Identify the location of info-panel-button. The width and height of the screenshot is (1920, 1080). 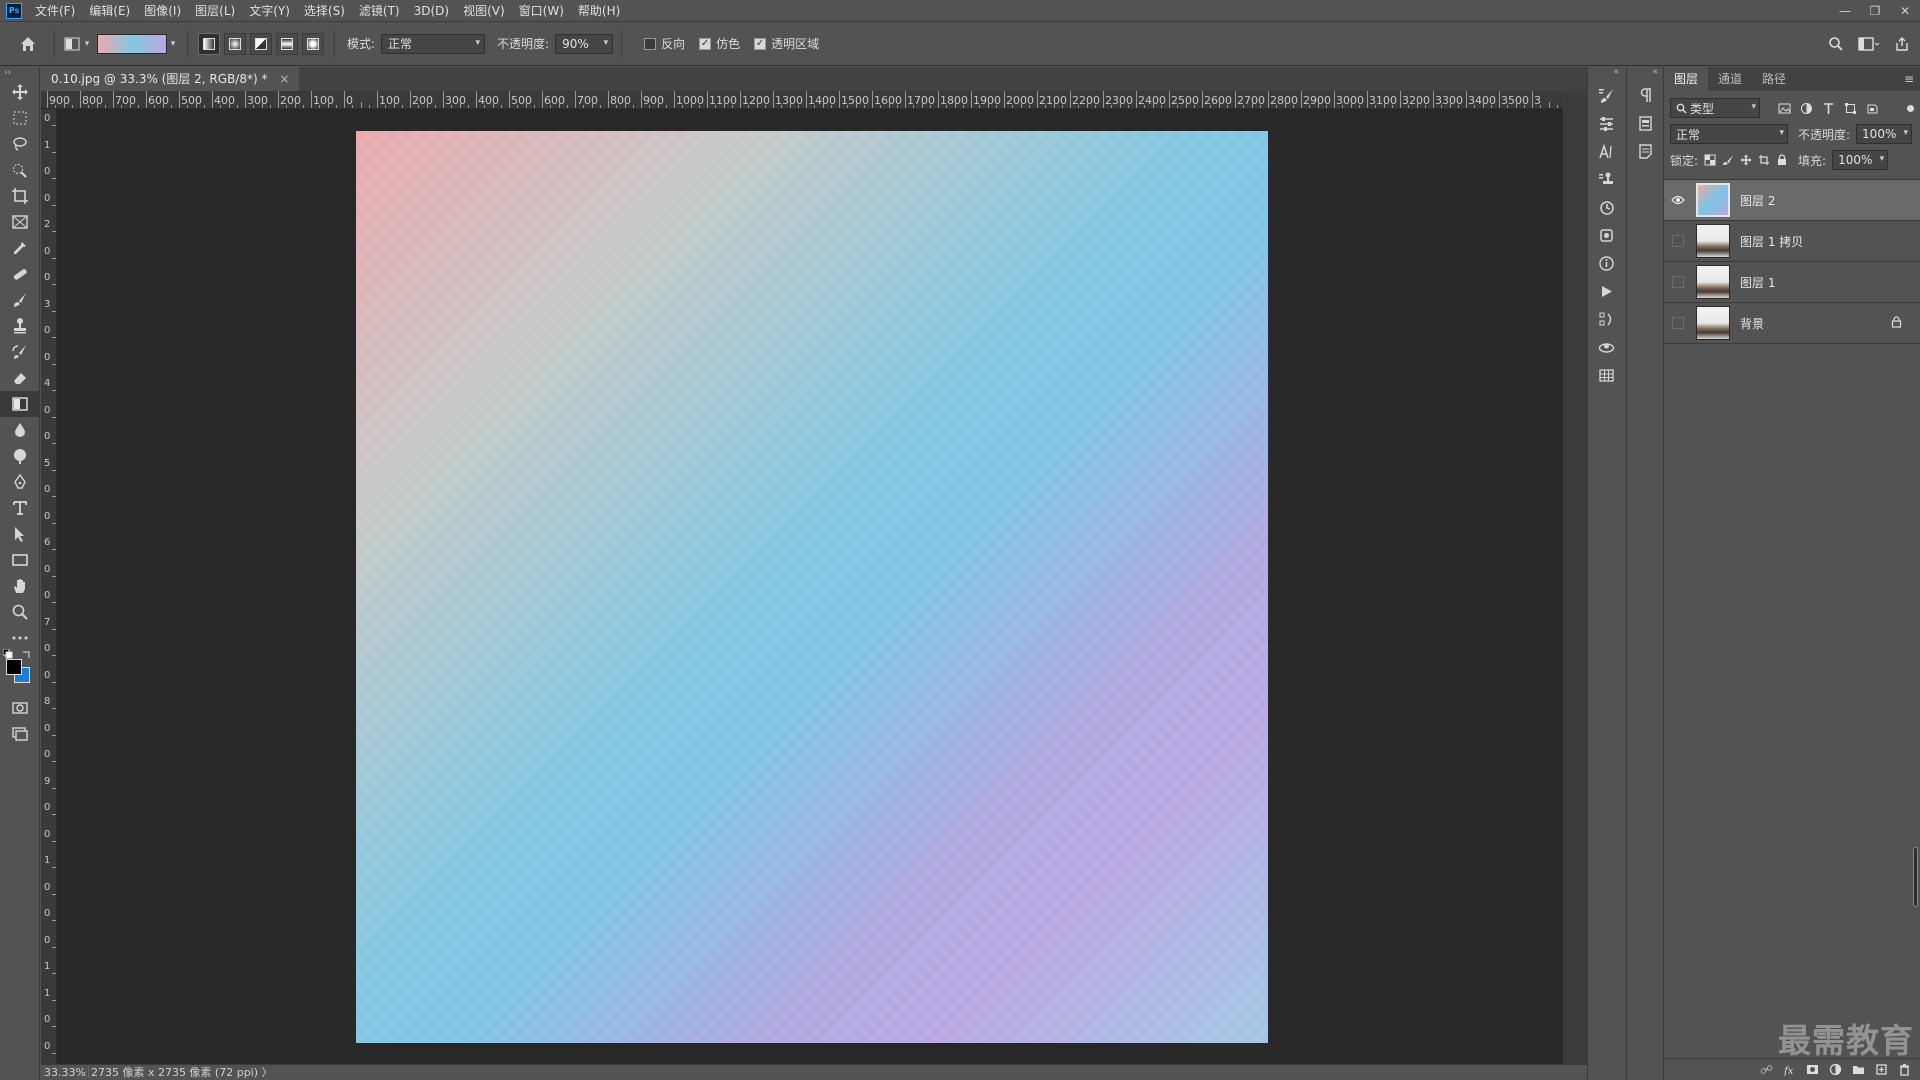
(1606, 263).